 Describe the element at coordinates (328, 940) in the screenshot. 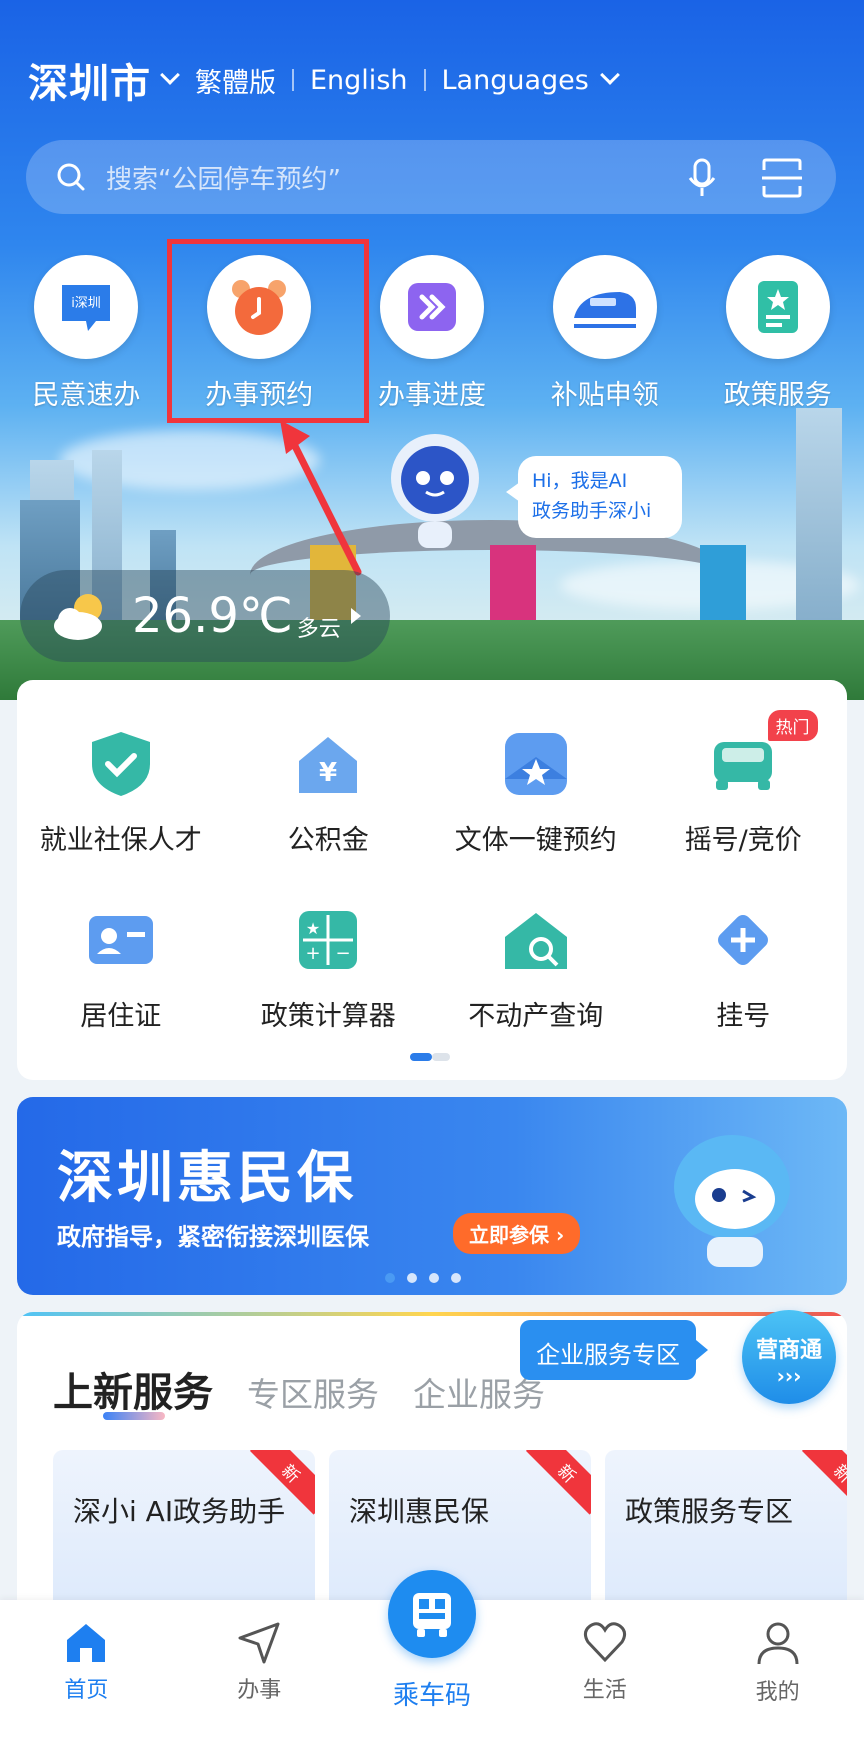

I see `calculator-icon: ★ + −` at that location.